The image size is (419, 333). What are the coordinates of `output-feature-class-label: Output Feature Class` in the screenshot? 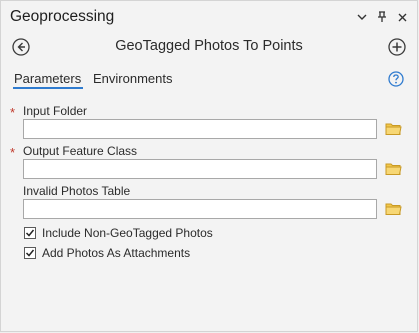 It's located at (80, 151).